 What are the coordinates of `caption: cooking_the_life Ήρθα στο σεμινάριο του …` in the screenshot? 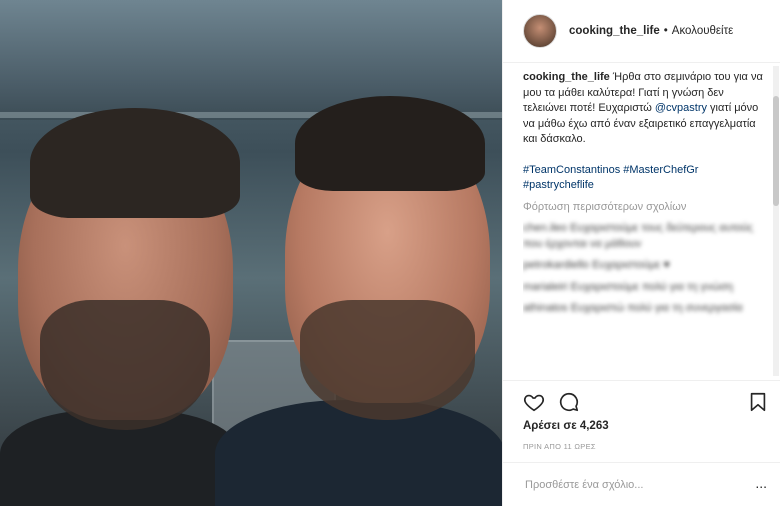 It's located at (646, 109).